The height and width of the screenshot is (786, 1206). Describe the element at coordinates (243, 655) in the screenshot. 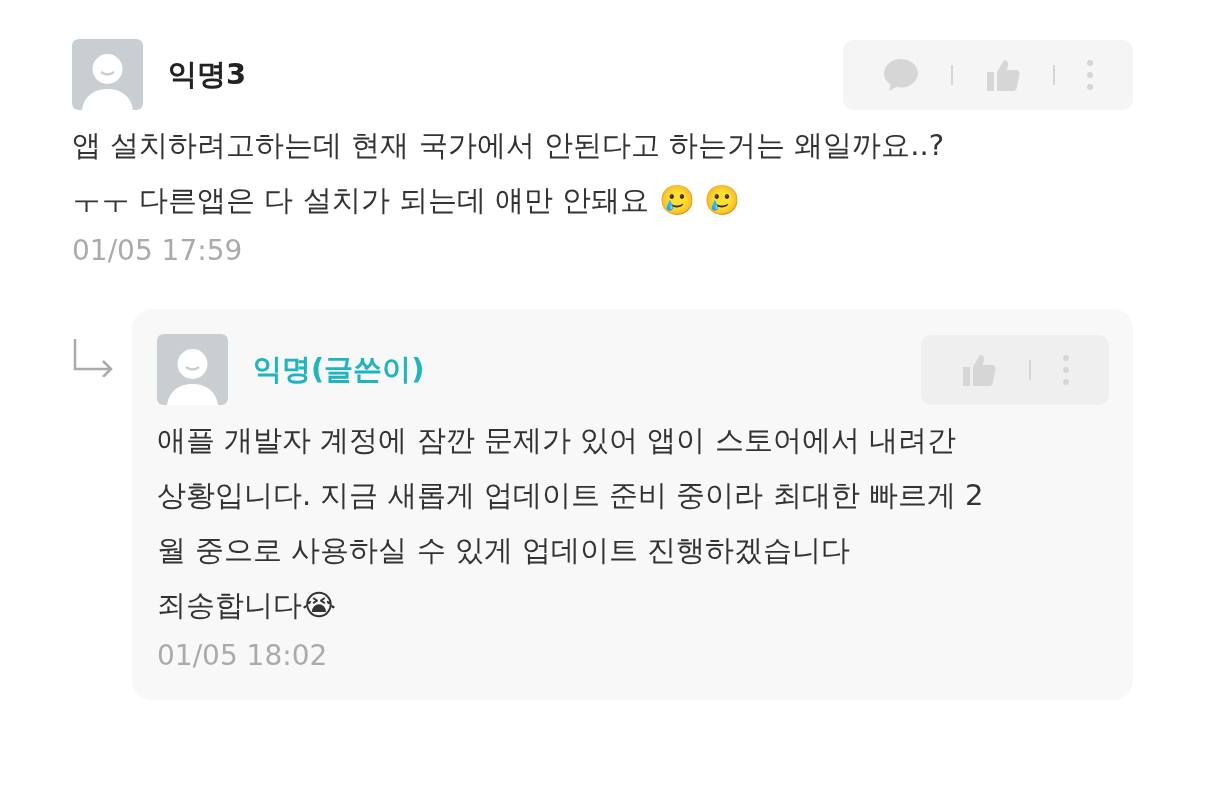

I see `timestamp: 01/05 18:02` at that location.